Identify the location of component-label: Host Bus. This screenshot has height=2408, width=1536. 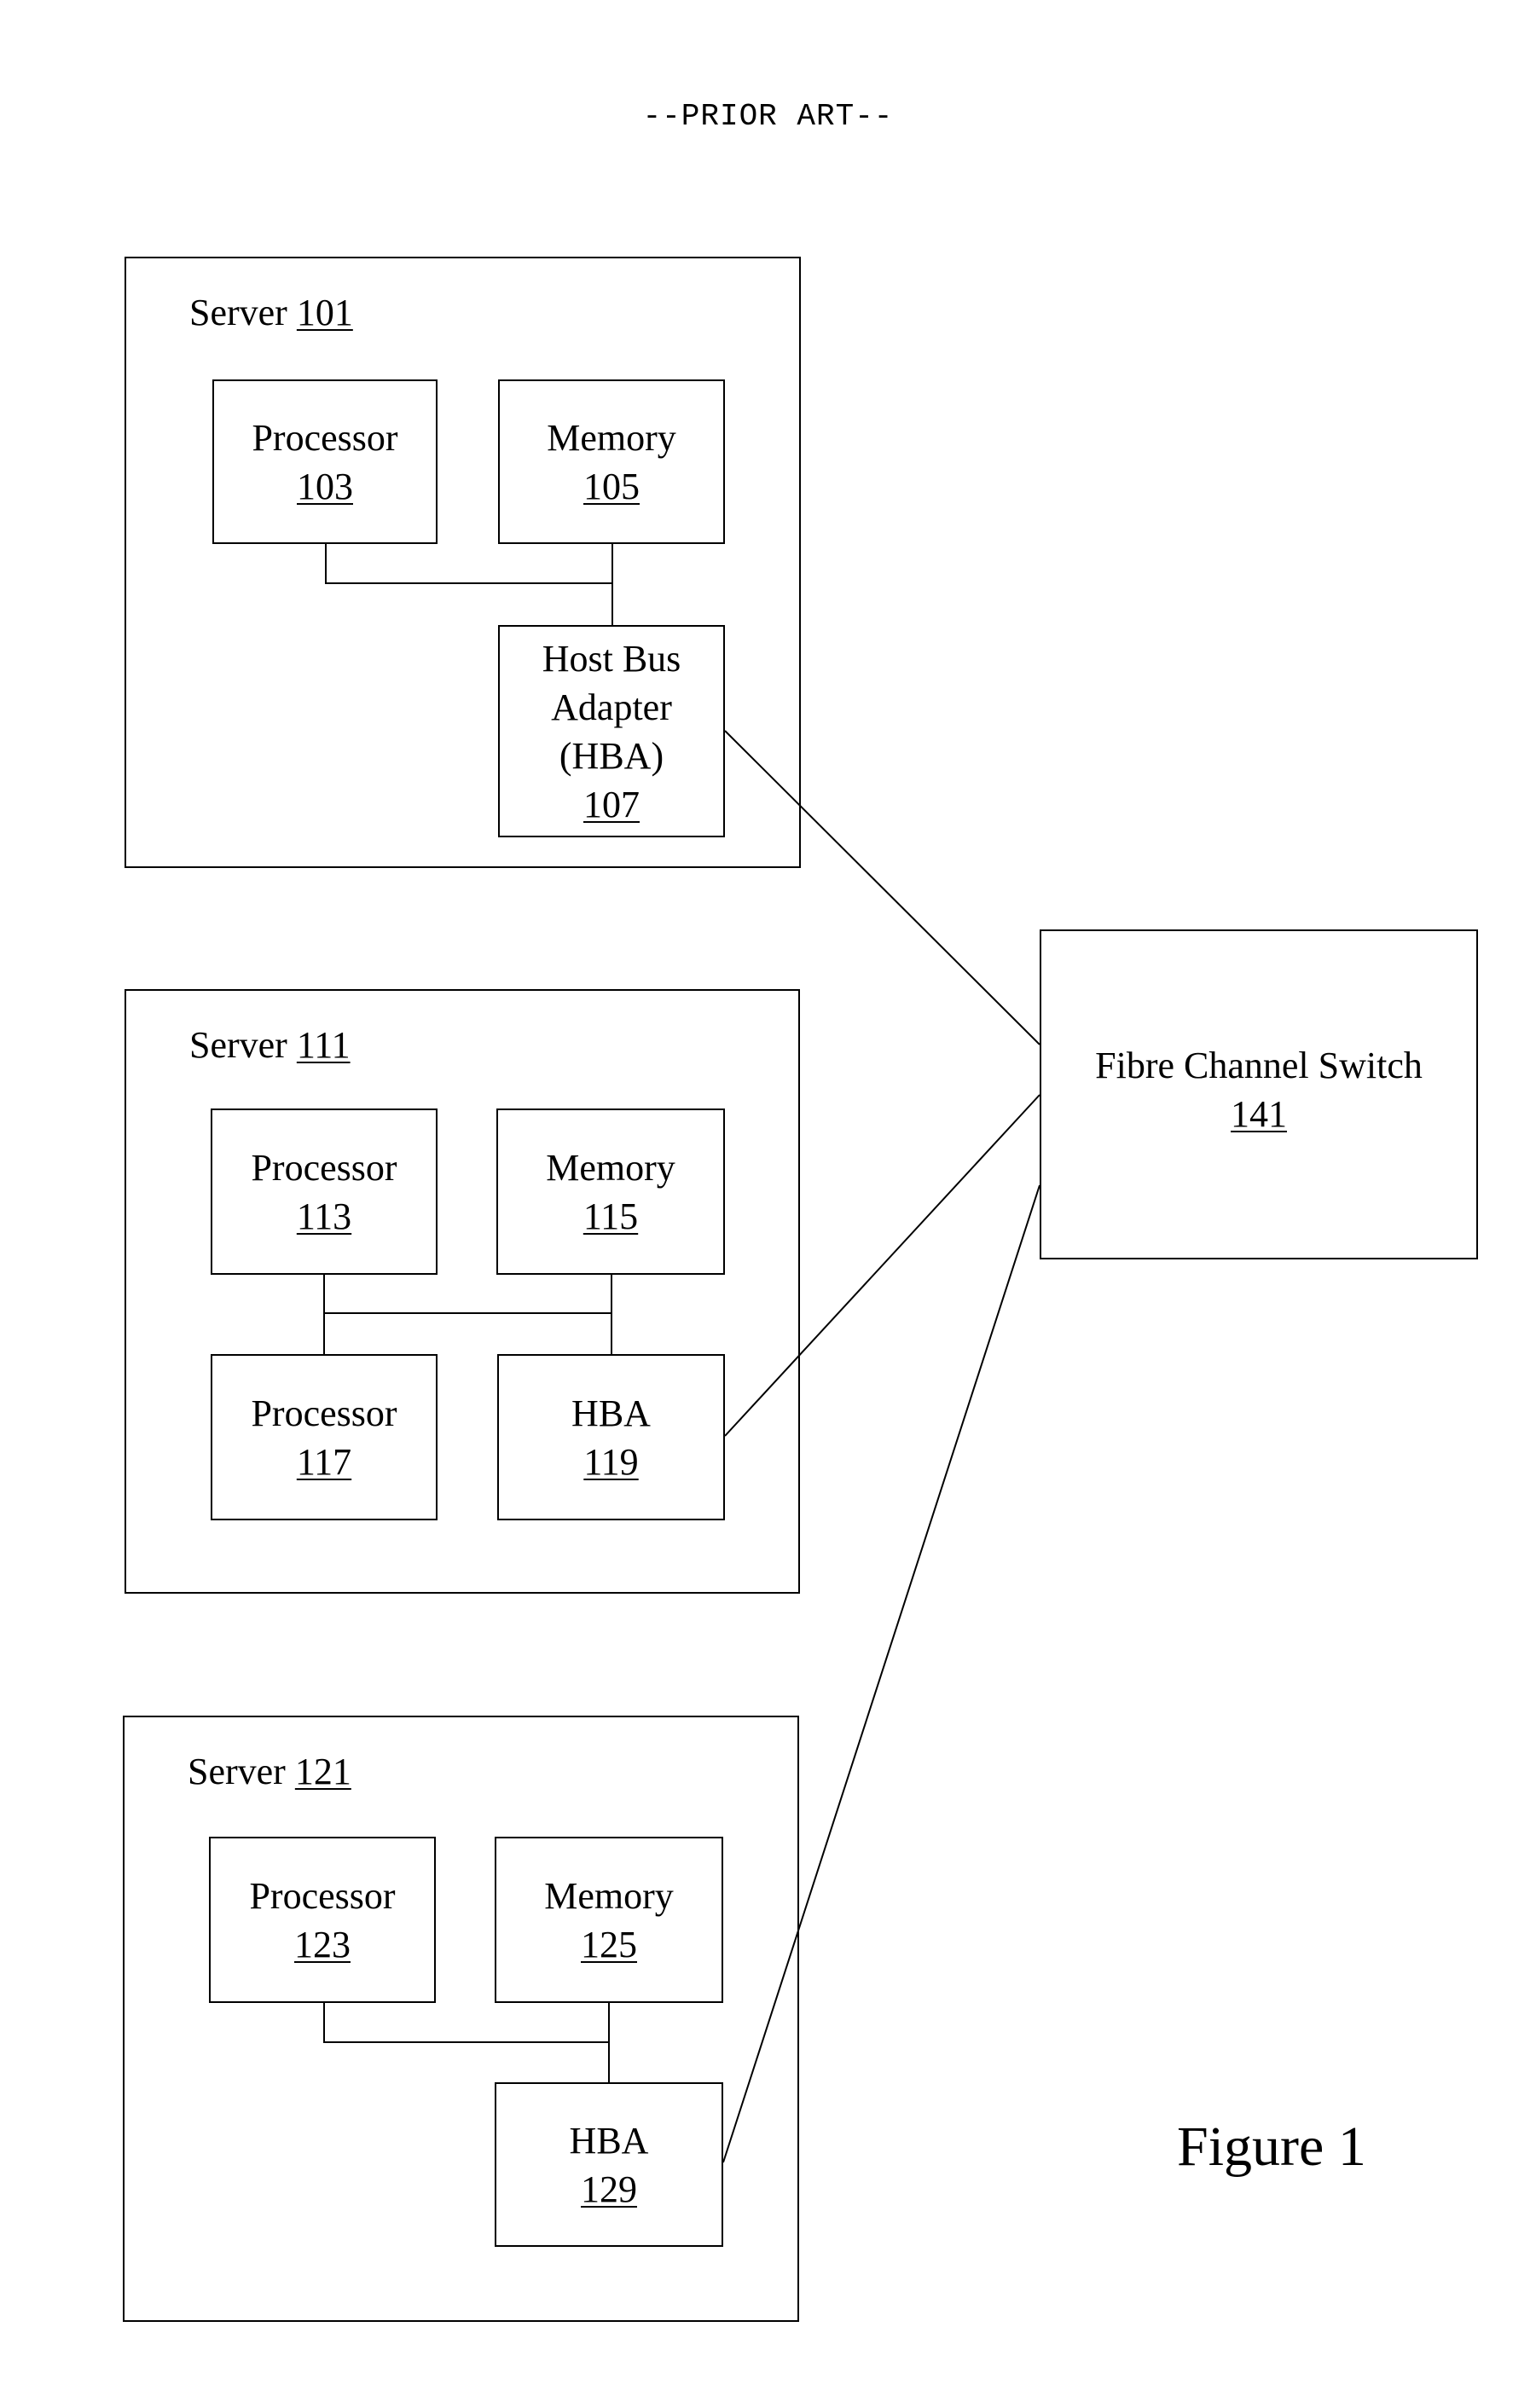
(612, 658).